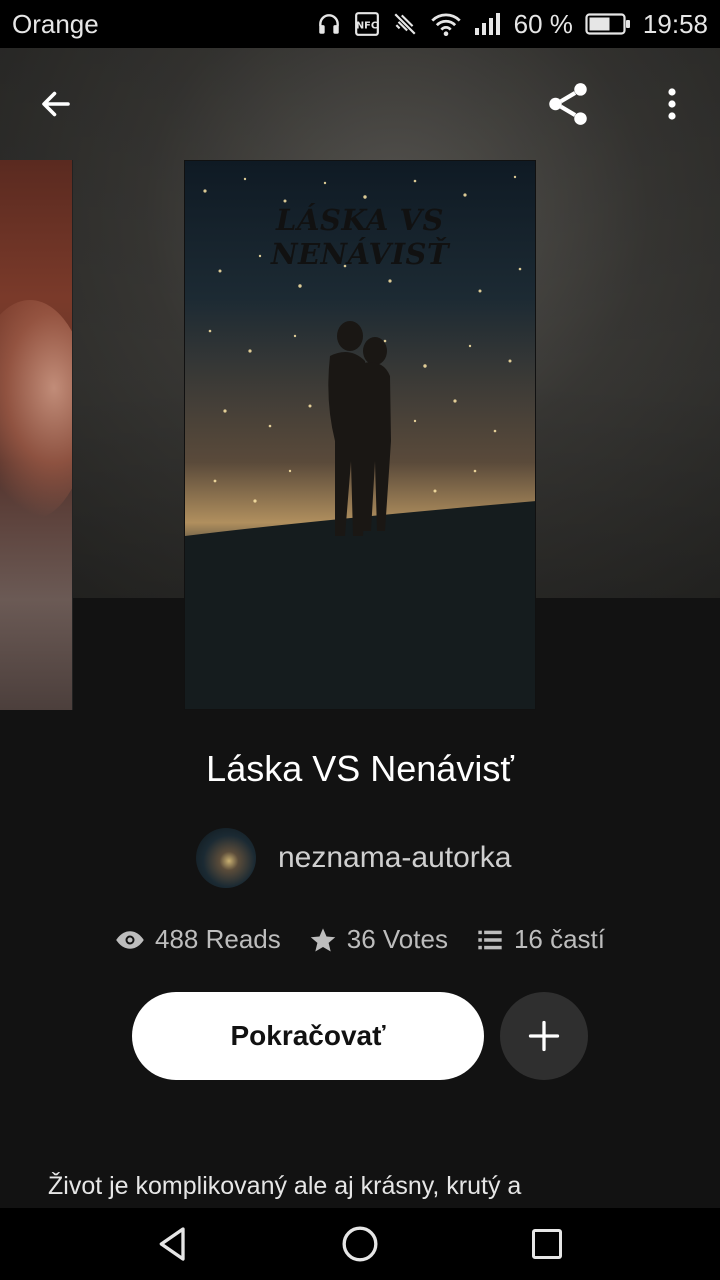  Describe the element at coordinates (490, 939) in the screenshot. I see `list-icon` at that location.